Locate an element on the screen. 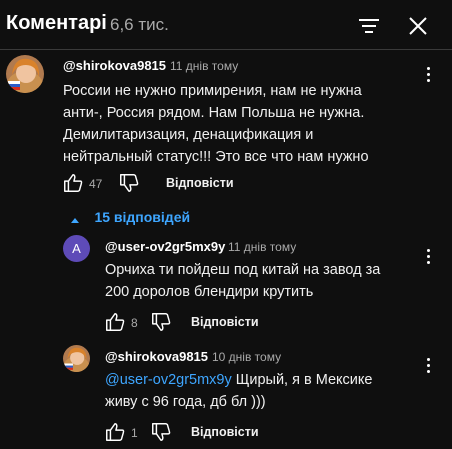 This screenshot has width=452, height=449. comment-time: 11 днів тому is located at coordinates (204, 66).